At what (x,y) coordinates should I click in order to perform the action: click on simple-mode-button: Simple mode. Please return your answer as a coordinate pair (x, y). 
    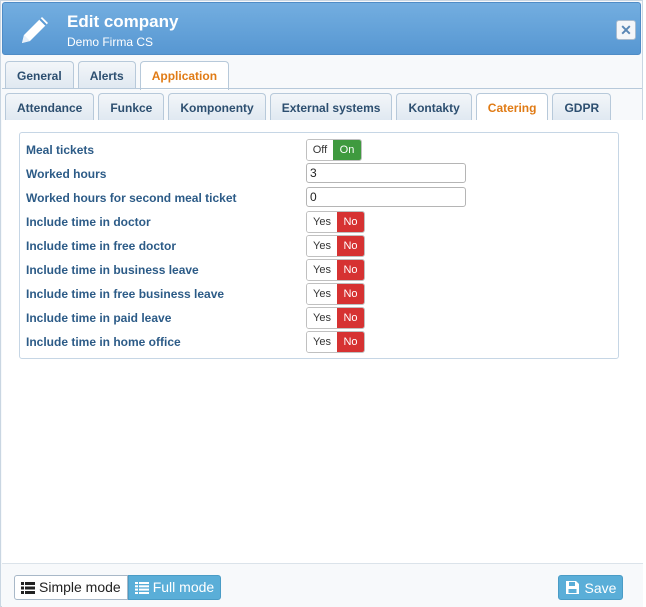
    Looking at the image, I should click on (71, 587).